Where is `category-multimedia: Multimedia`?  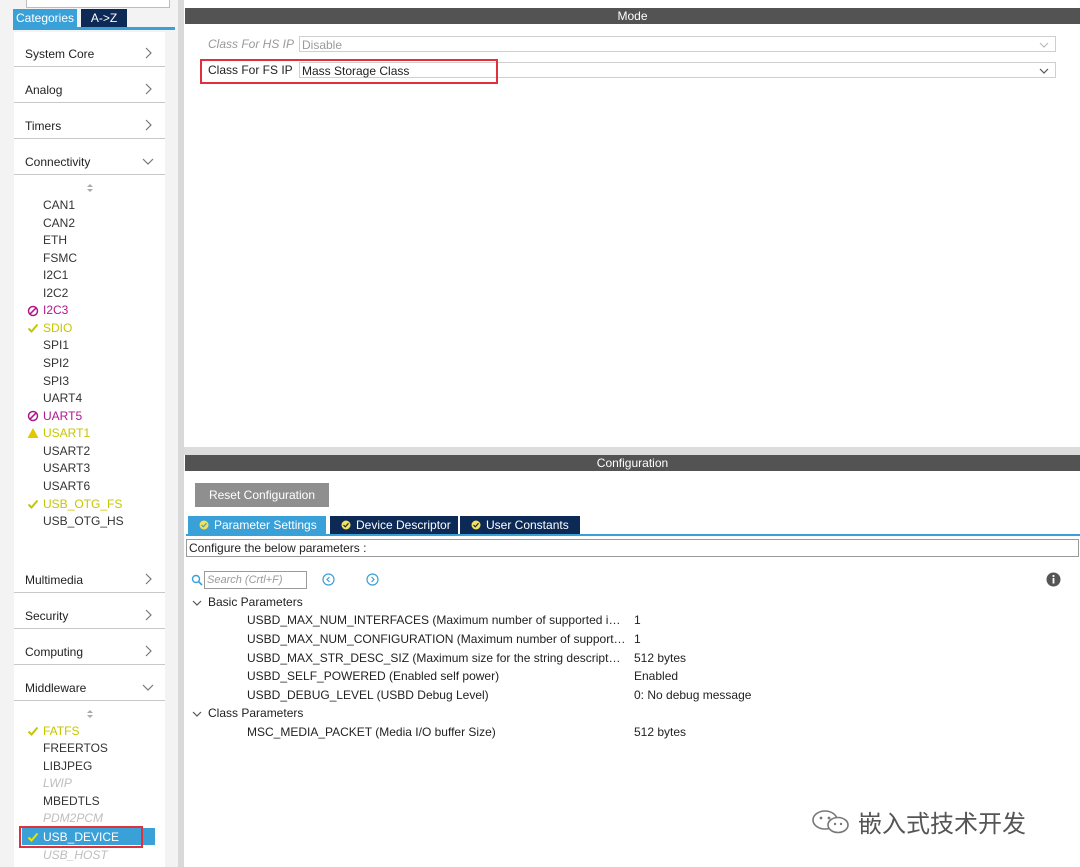 category-multimedia: Multimedia is located at coordinates (89, 574).